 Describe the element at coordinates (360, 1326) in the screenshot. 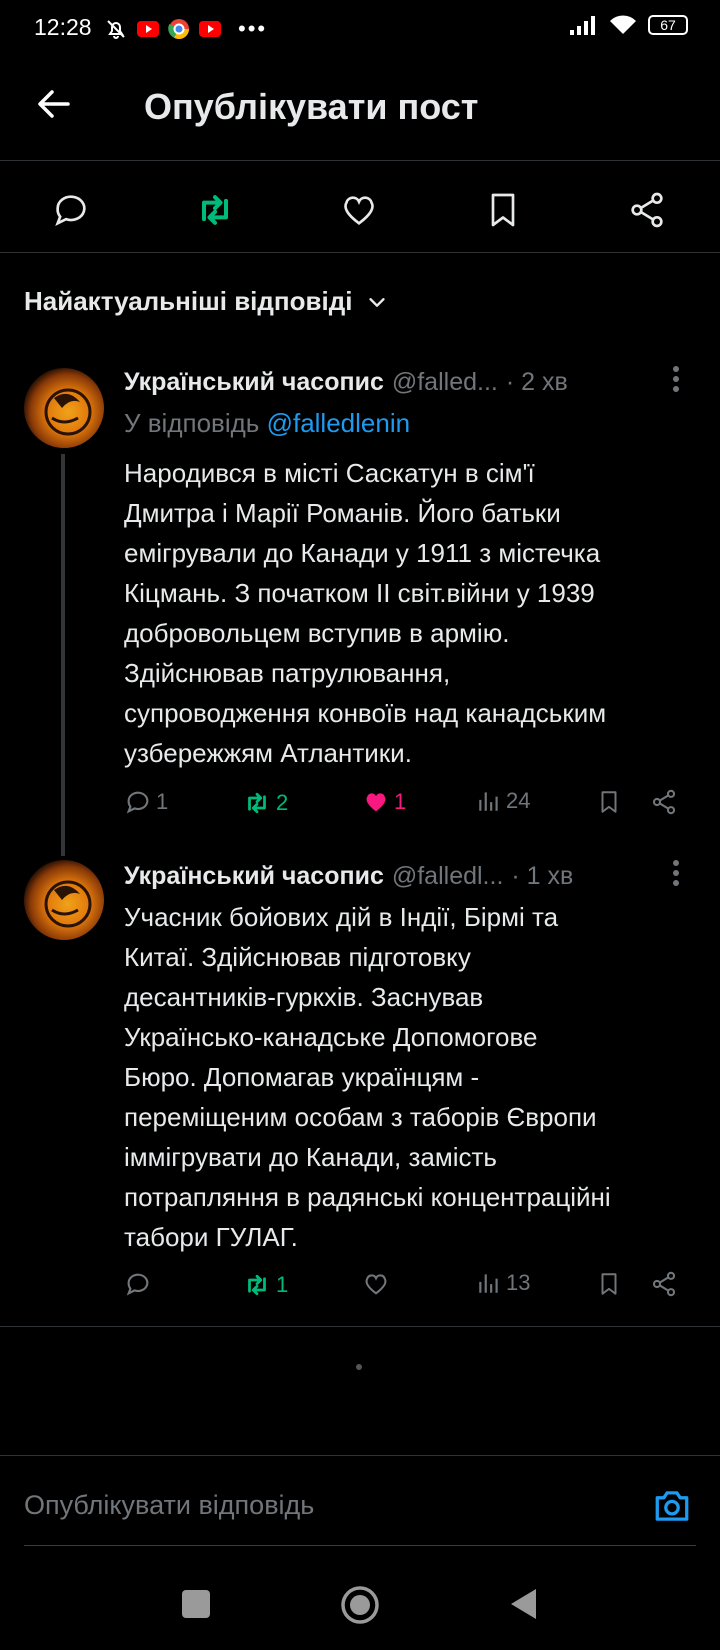

I see `tweet-divider` at that location.